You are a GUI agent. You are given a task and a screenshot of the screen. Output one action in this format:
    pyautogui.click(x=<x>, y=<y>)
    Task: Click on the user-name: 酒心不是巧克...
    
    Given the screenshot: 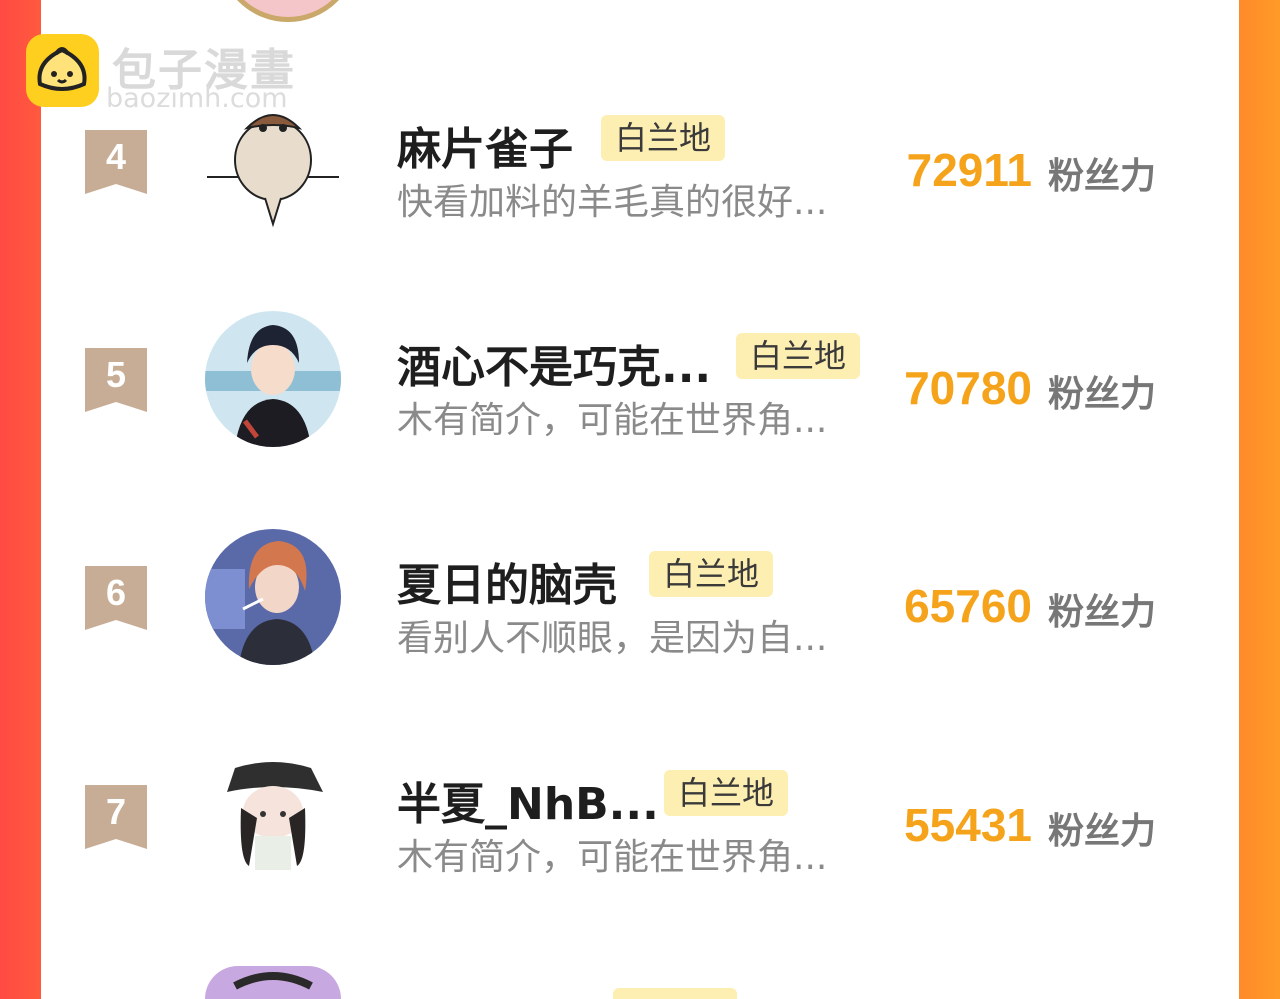 What is the action you would take?
    pyautogui.click(x=554, y=363)
    